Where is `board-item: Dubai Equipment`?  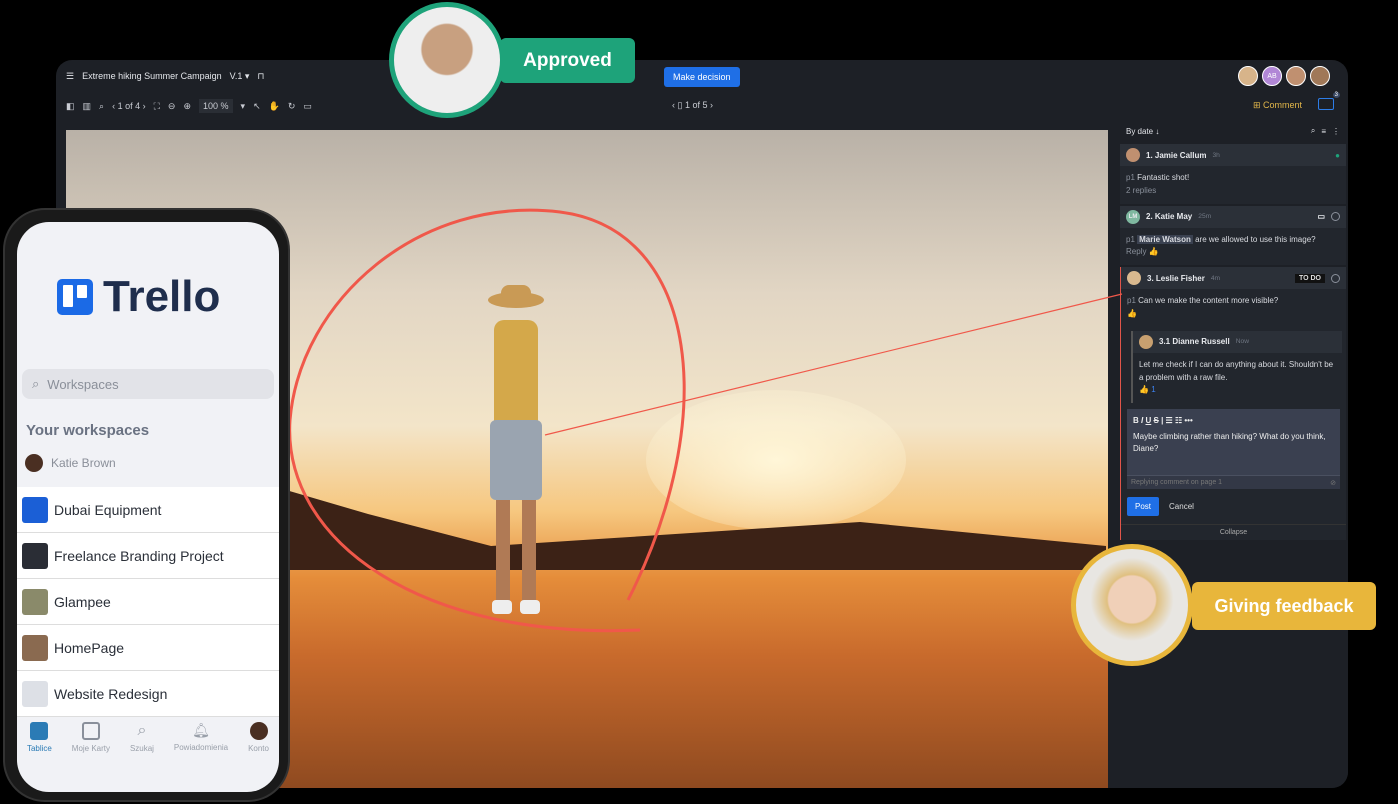
board-item: Dubai Equipment is located at coordinates (148, 510).